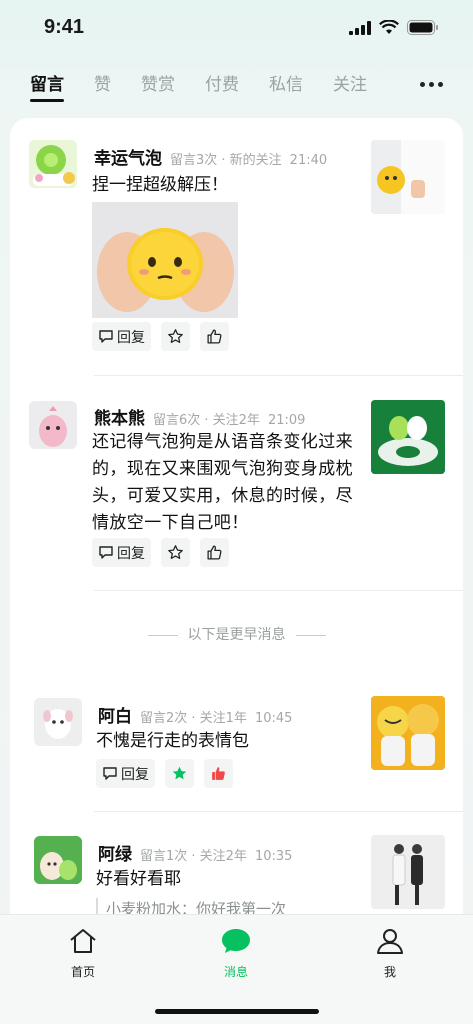  What do you see at coordinates (193, 856) in the screenshot?
I see `user-meta: 留言1次 · 关注2年` at bounding box center [193, 856].